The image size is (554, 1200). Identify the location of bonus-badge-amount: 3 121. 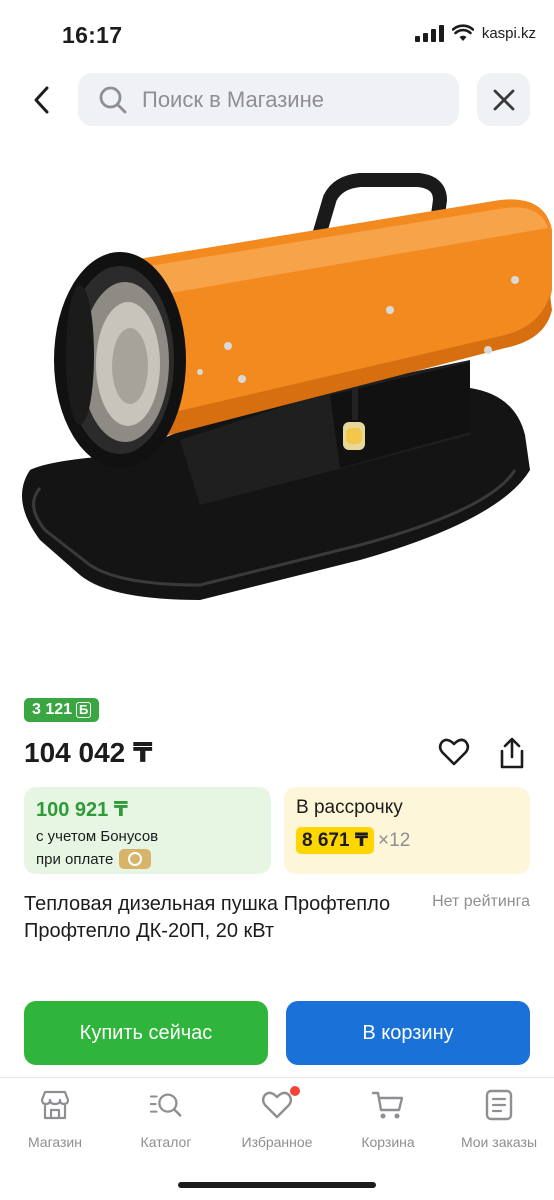
(52, 709).